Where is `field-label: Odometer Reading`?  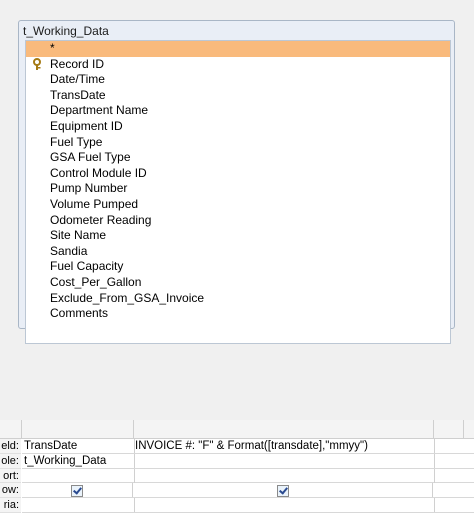 field-label: Odometer Reading is located at coordinates (101, 219).